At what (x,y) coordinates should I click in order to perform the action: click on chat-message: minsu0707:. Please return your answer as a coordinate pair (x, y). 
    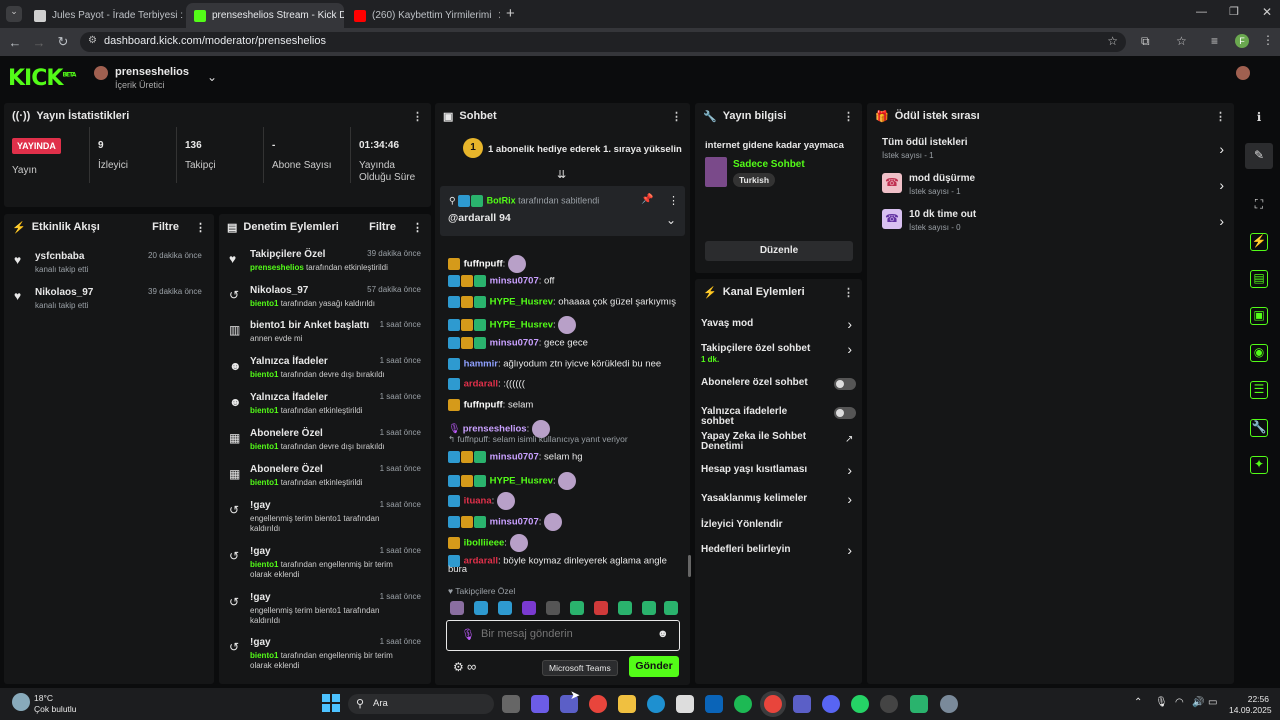
    Looking at the image, I should click on (505, 522).